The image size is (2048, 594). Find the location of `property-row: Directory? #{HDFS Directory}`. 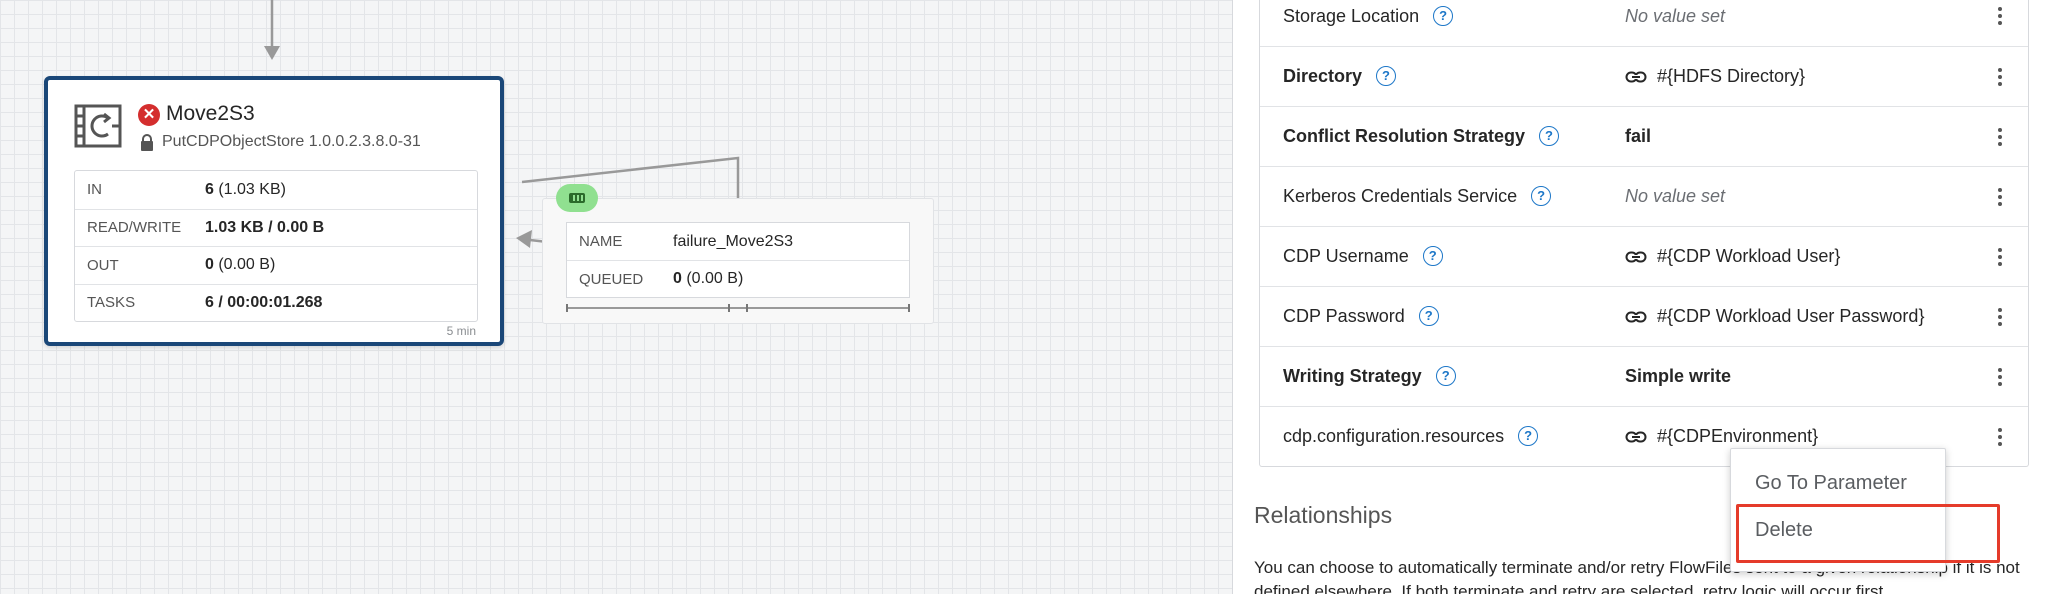

property-row: Directory? #{HDFS Directory} is located at coordinates (1644, 76).